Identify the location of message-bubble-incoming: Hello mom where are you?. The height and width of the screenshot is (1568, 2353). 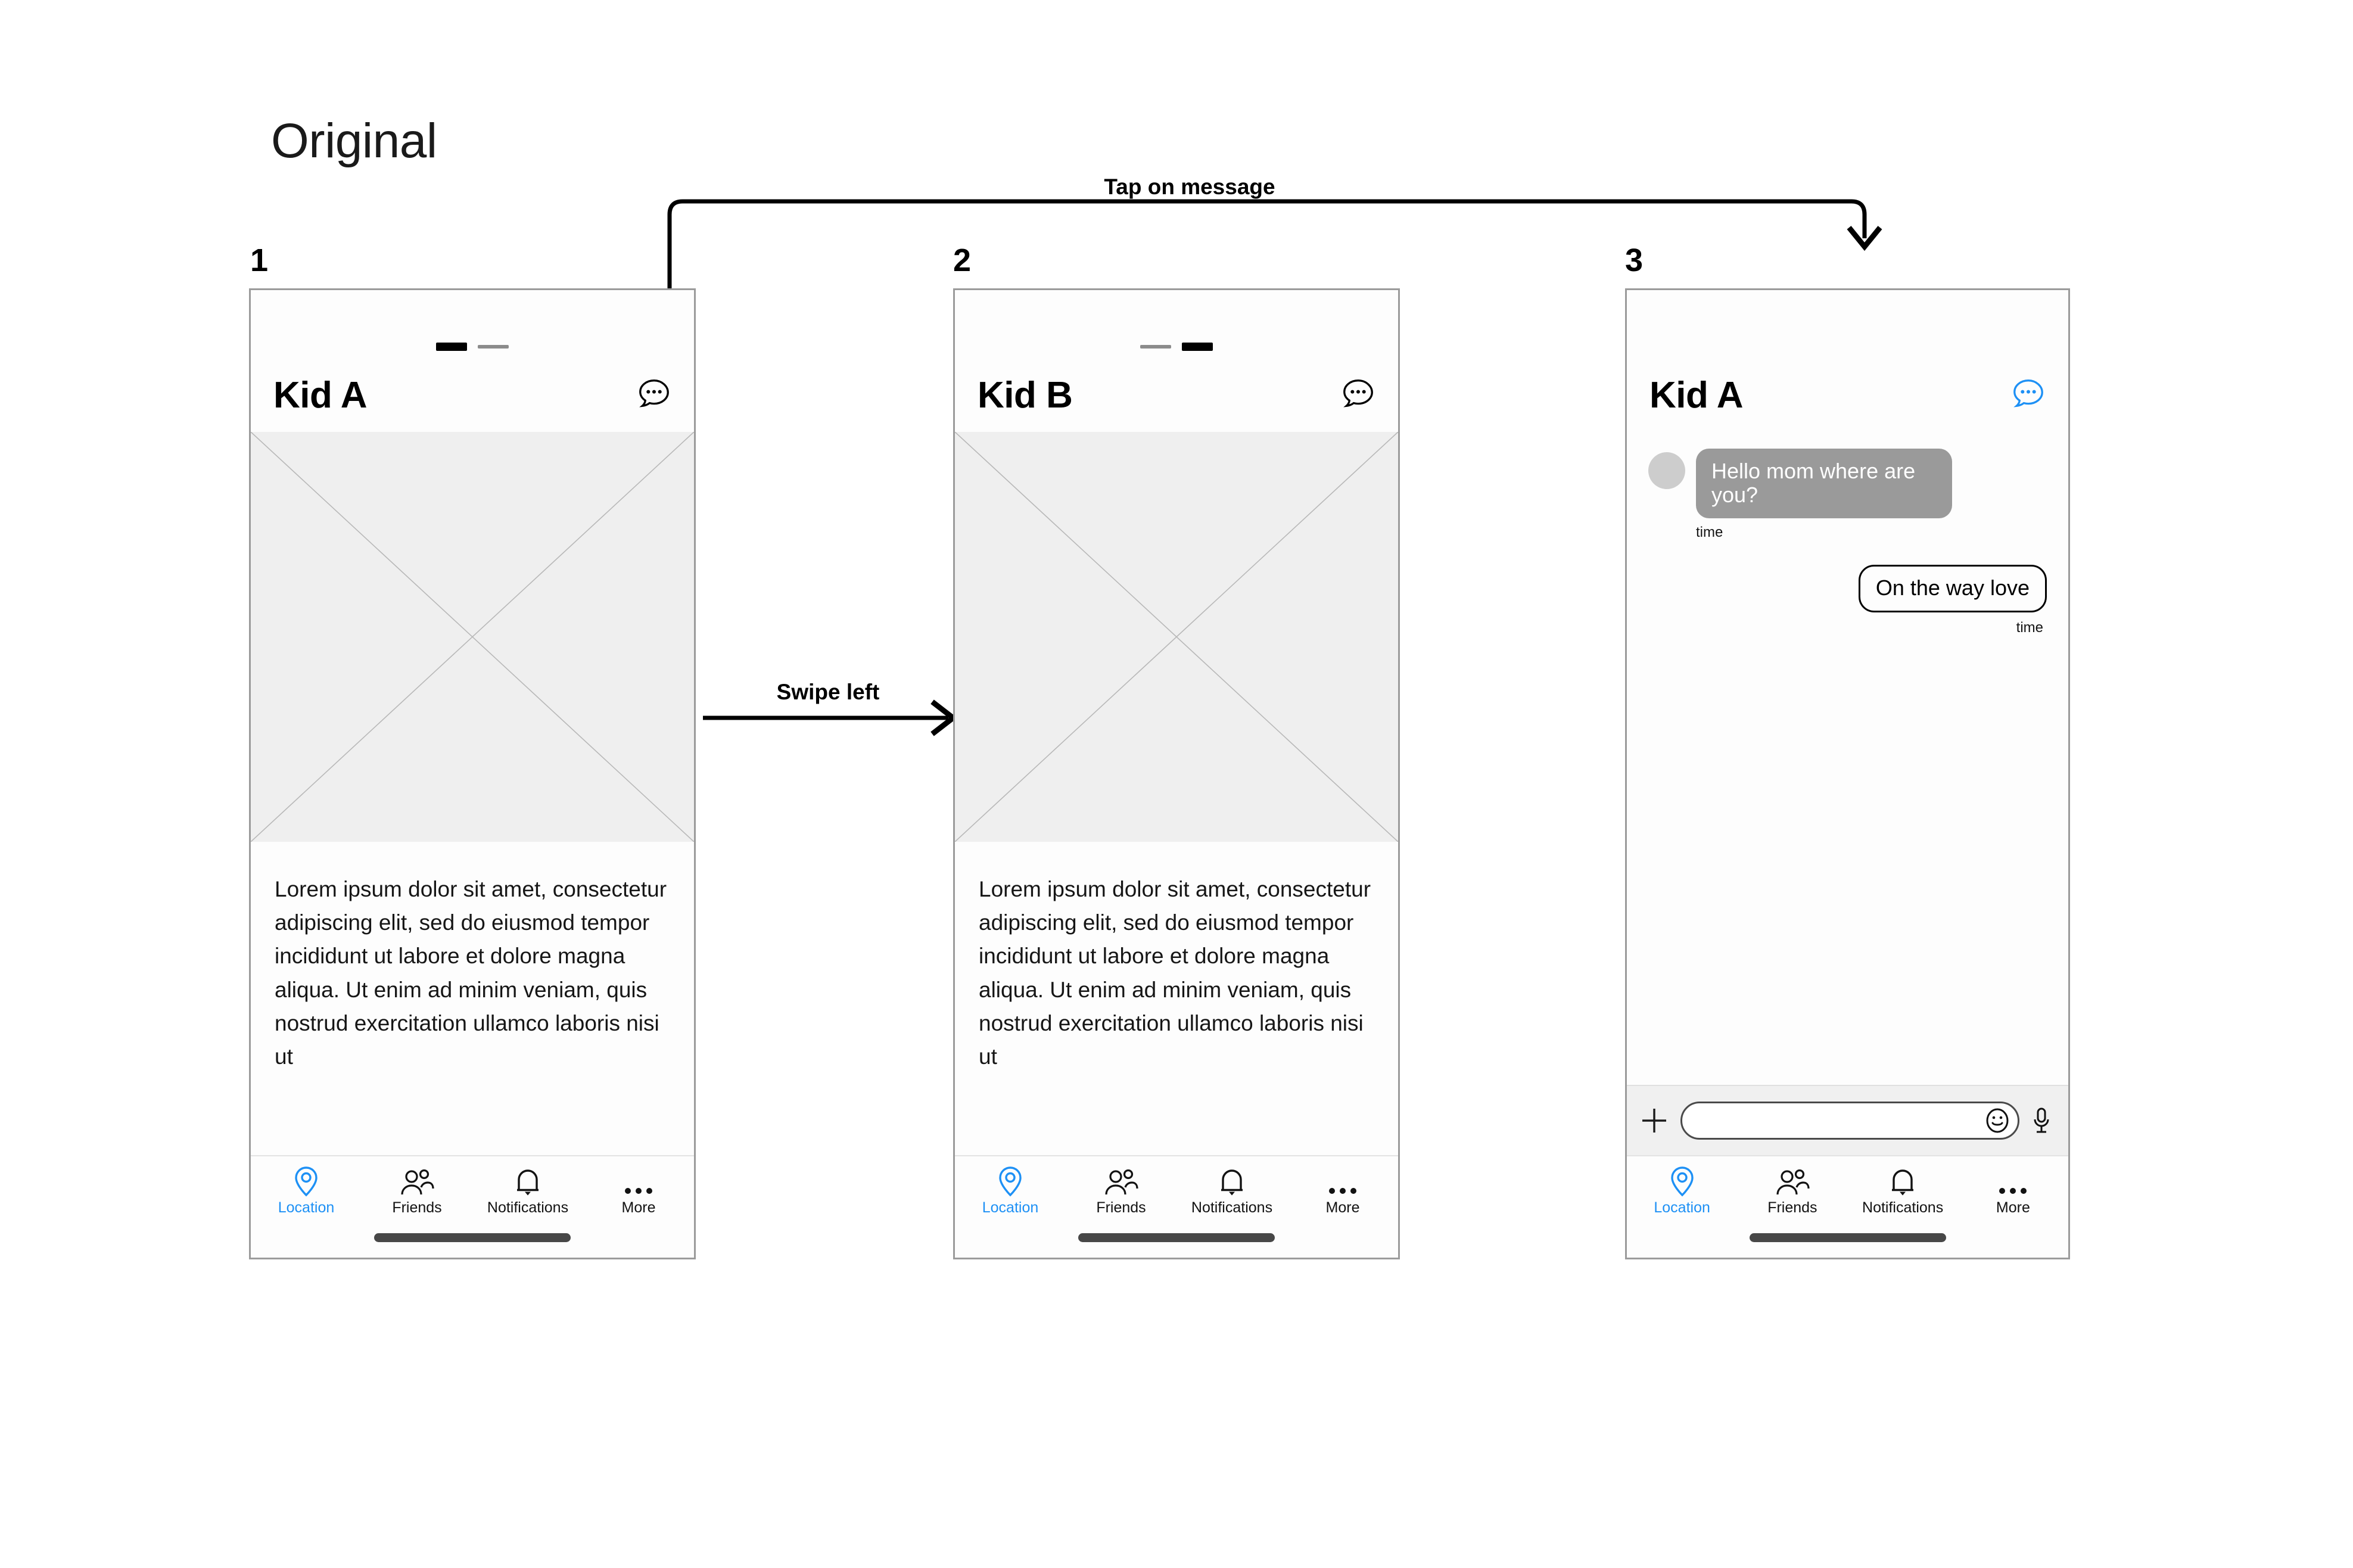
(1824, 484).